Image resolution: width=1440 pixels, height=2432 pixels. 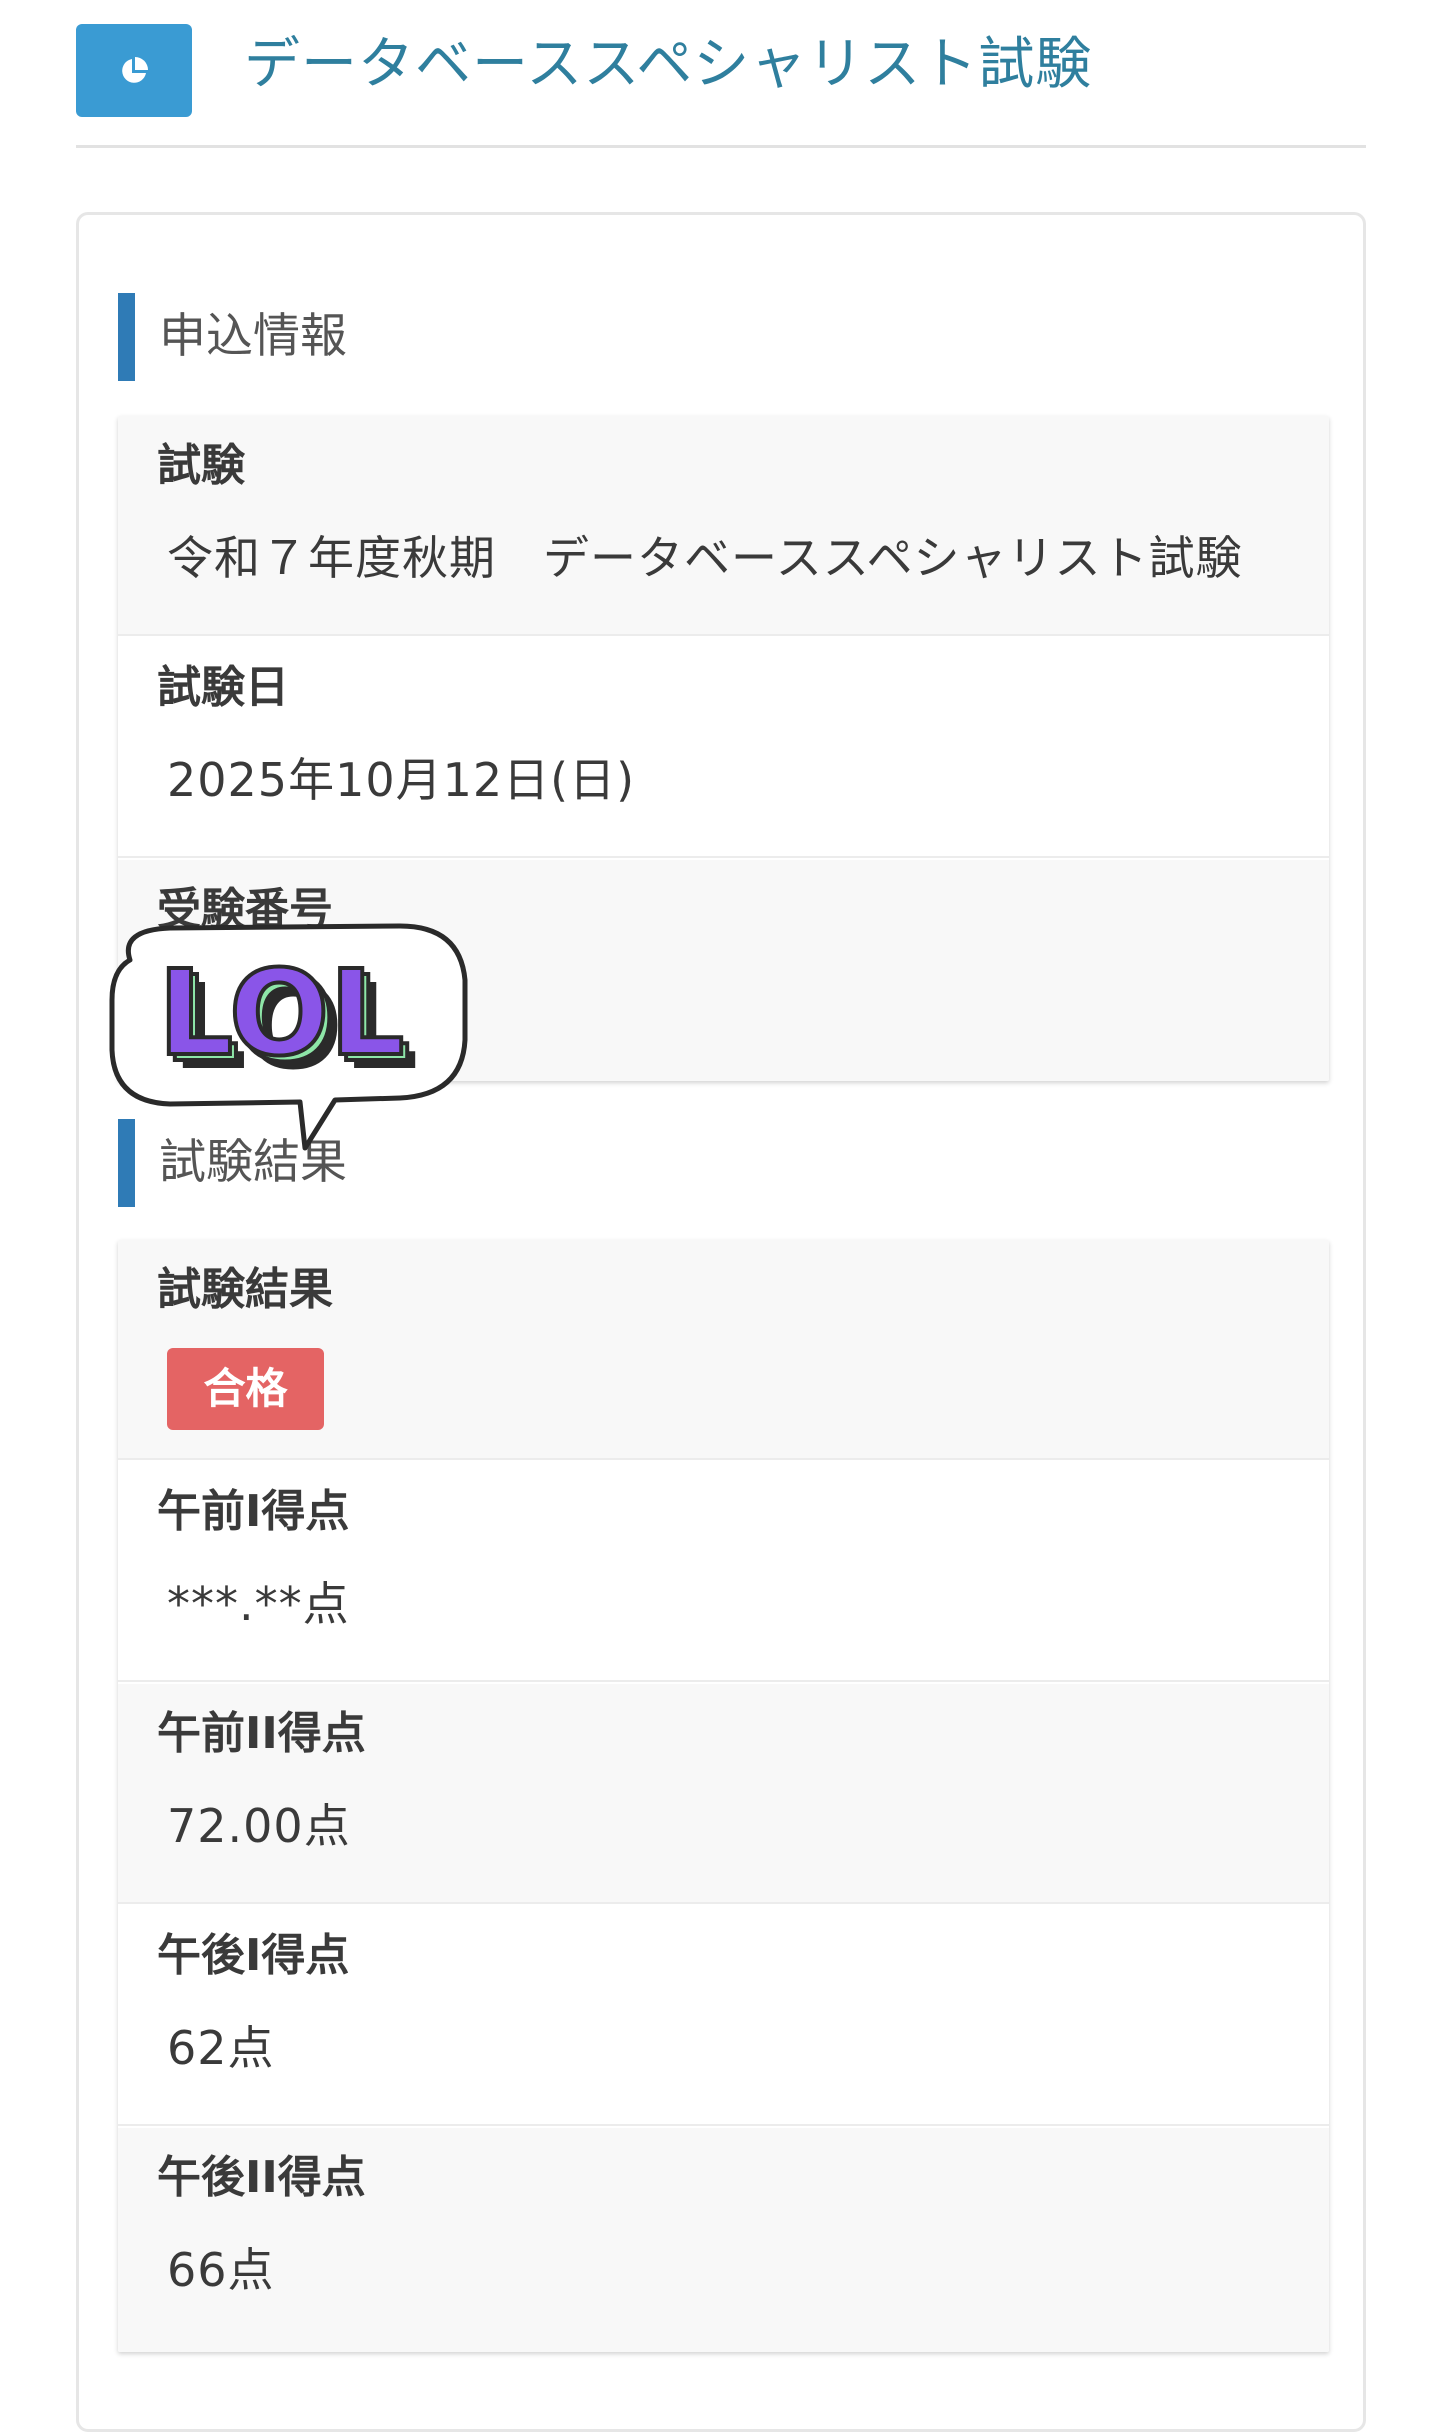 I want to click on score-row-am2: 午前II得点 72.00点, so click(x=723, y=1794).